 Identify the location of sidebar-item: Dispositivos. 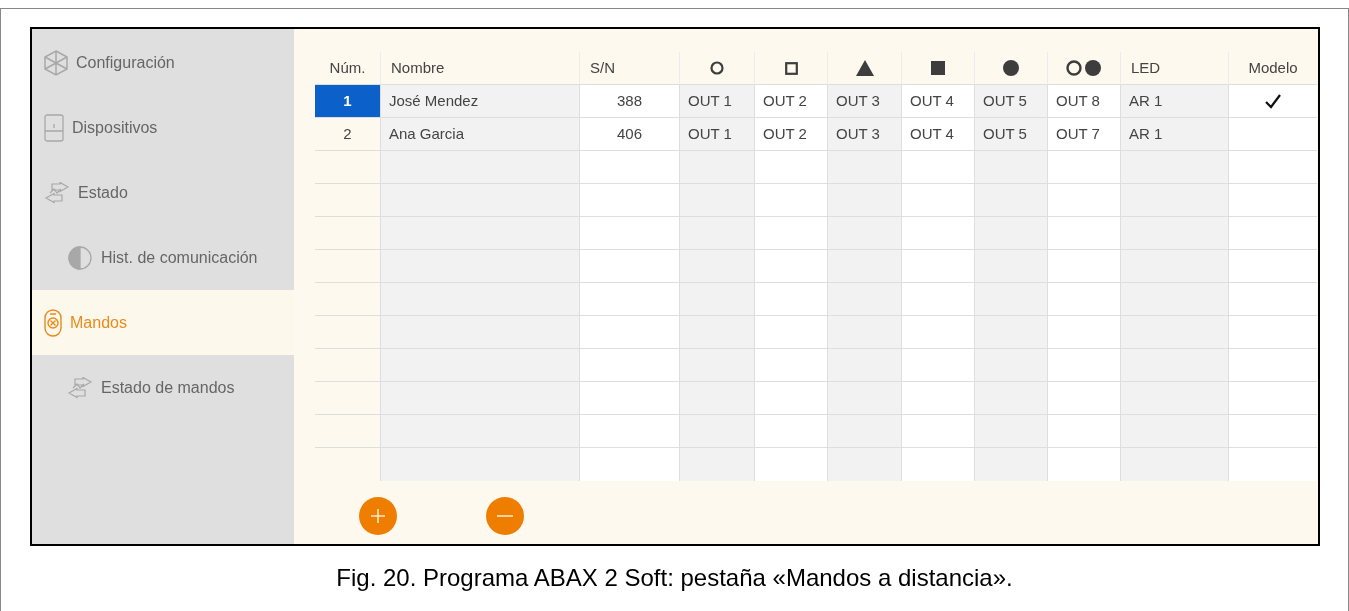
(163, 127).